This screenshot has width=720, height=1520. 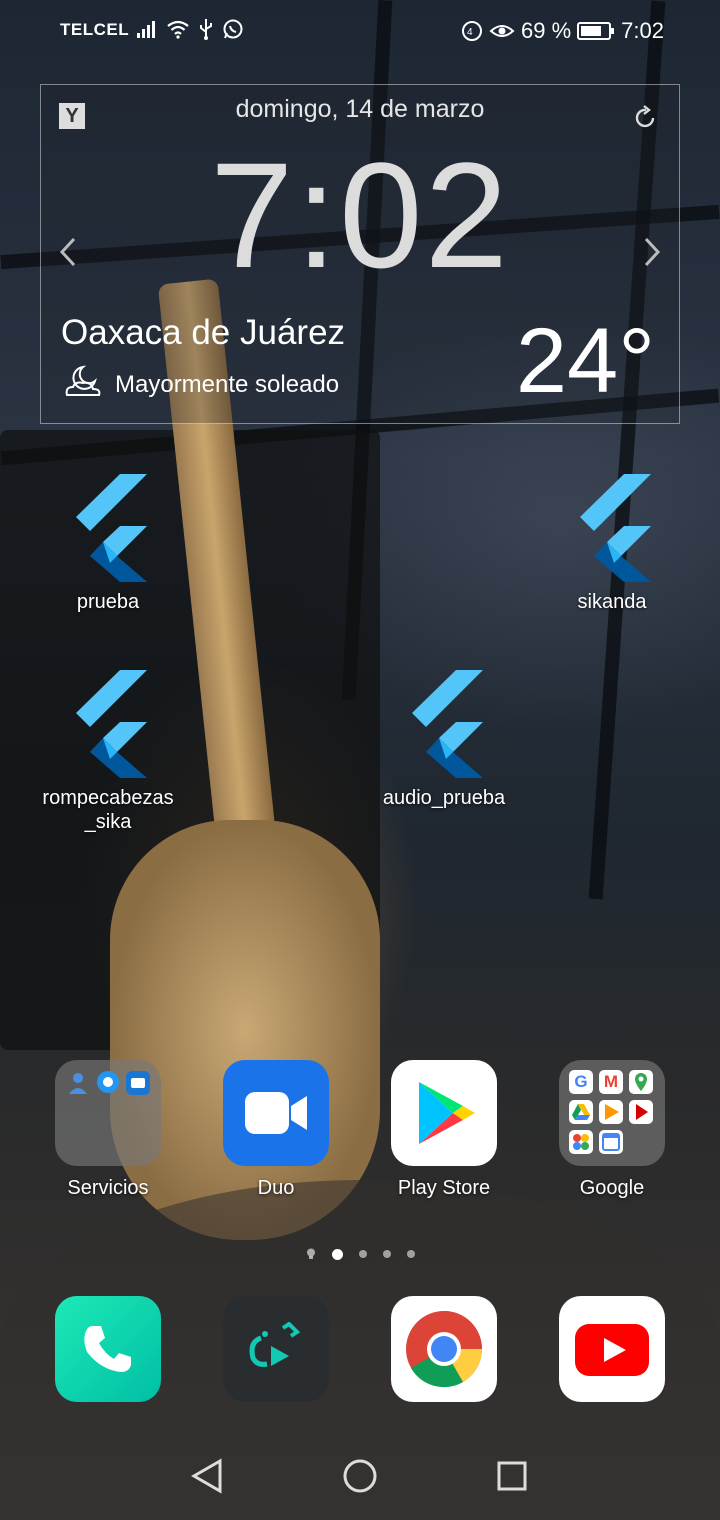 What do you see at coordinates (68, 252) in the screenshot?
I see `chevron-left-icon` at bounding box center [68, 252].